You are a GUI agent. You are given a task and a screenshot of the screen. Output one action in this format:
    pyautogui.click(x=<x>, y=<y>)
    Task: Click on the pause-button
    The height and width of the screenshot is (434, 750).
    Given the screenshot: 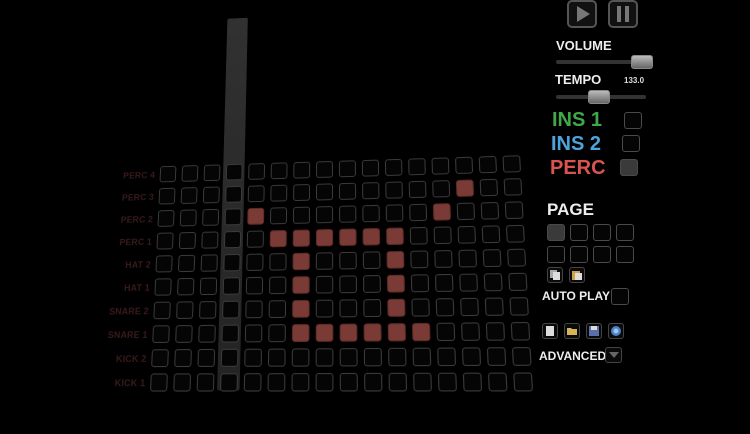 What is the action you would take?
    pyautogui.click(x=623, y=14)
    